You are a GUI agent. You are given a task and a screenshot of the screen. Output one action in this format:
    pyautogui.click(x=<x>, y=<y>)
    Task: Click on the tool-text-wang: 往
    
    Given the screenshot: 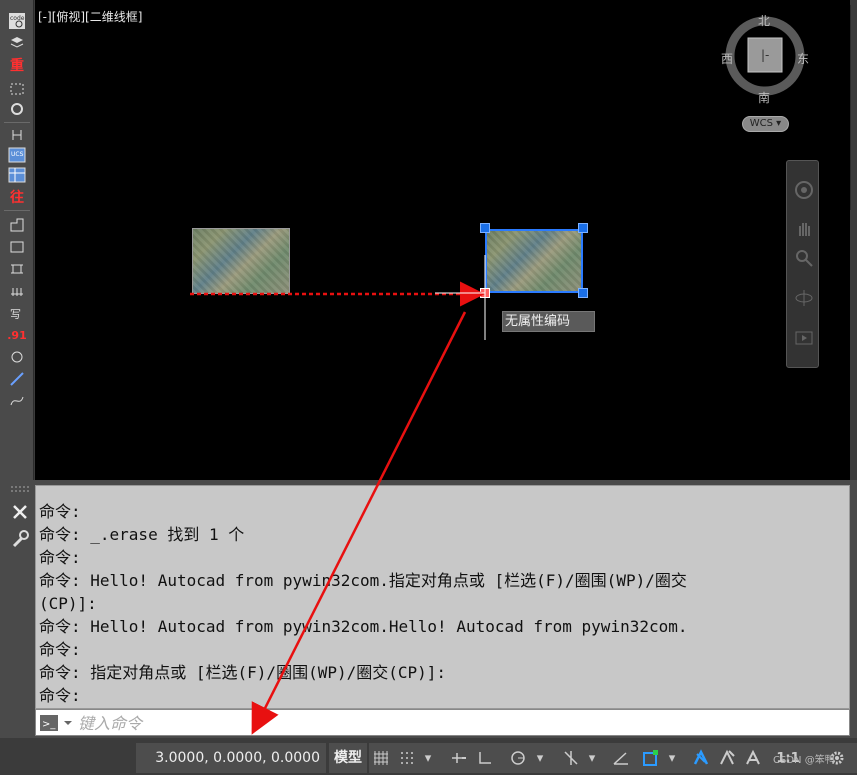 What is the action you would take?
    pyautogui.click(x=17, y=197)
    